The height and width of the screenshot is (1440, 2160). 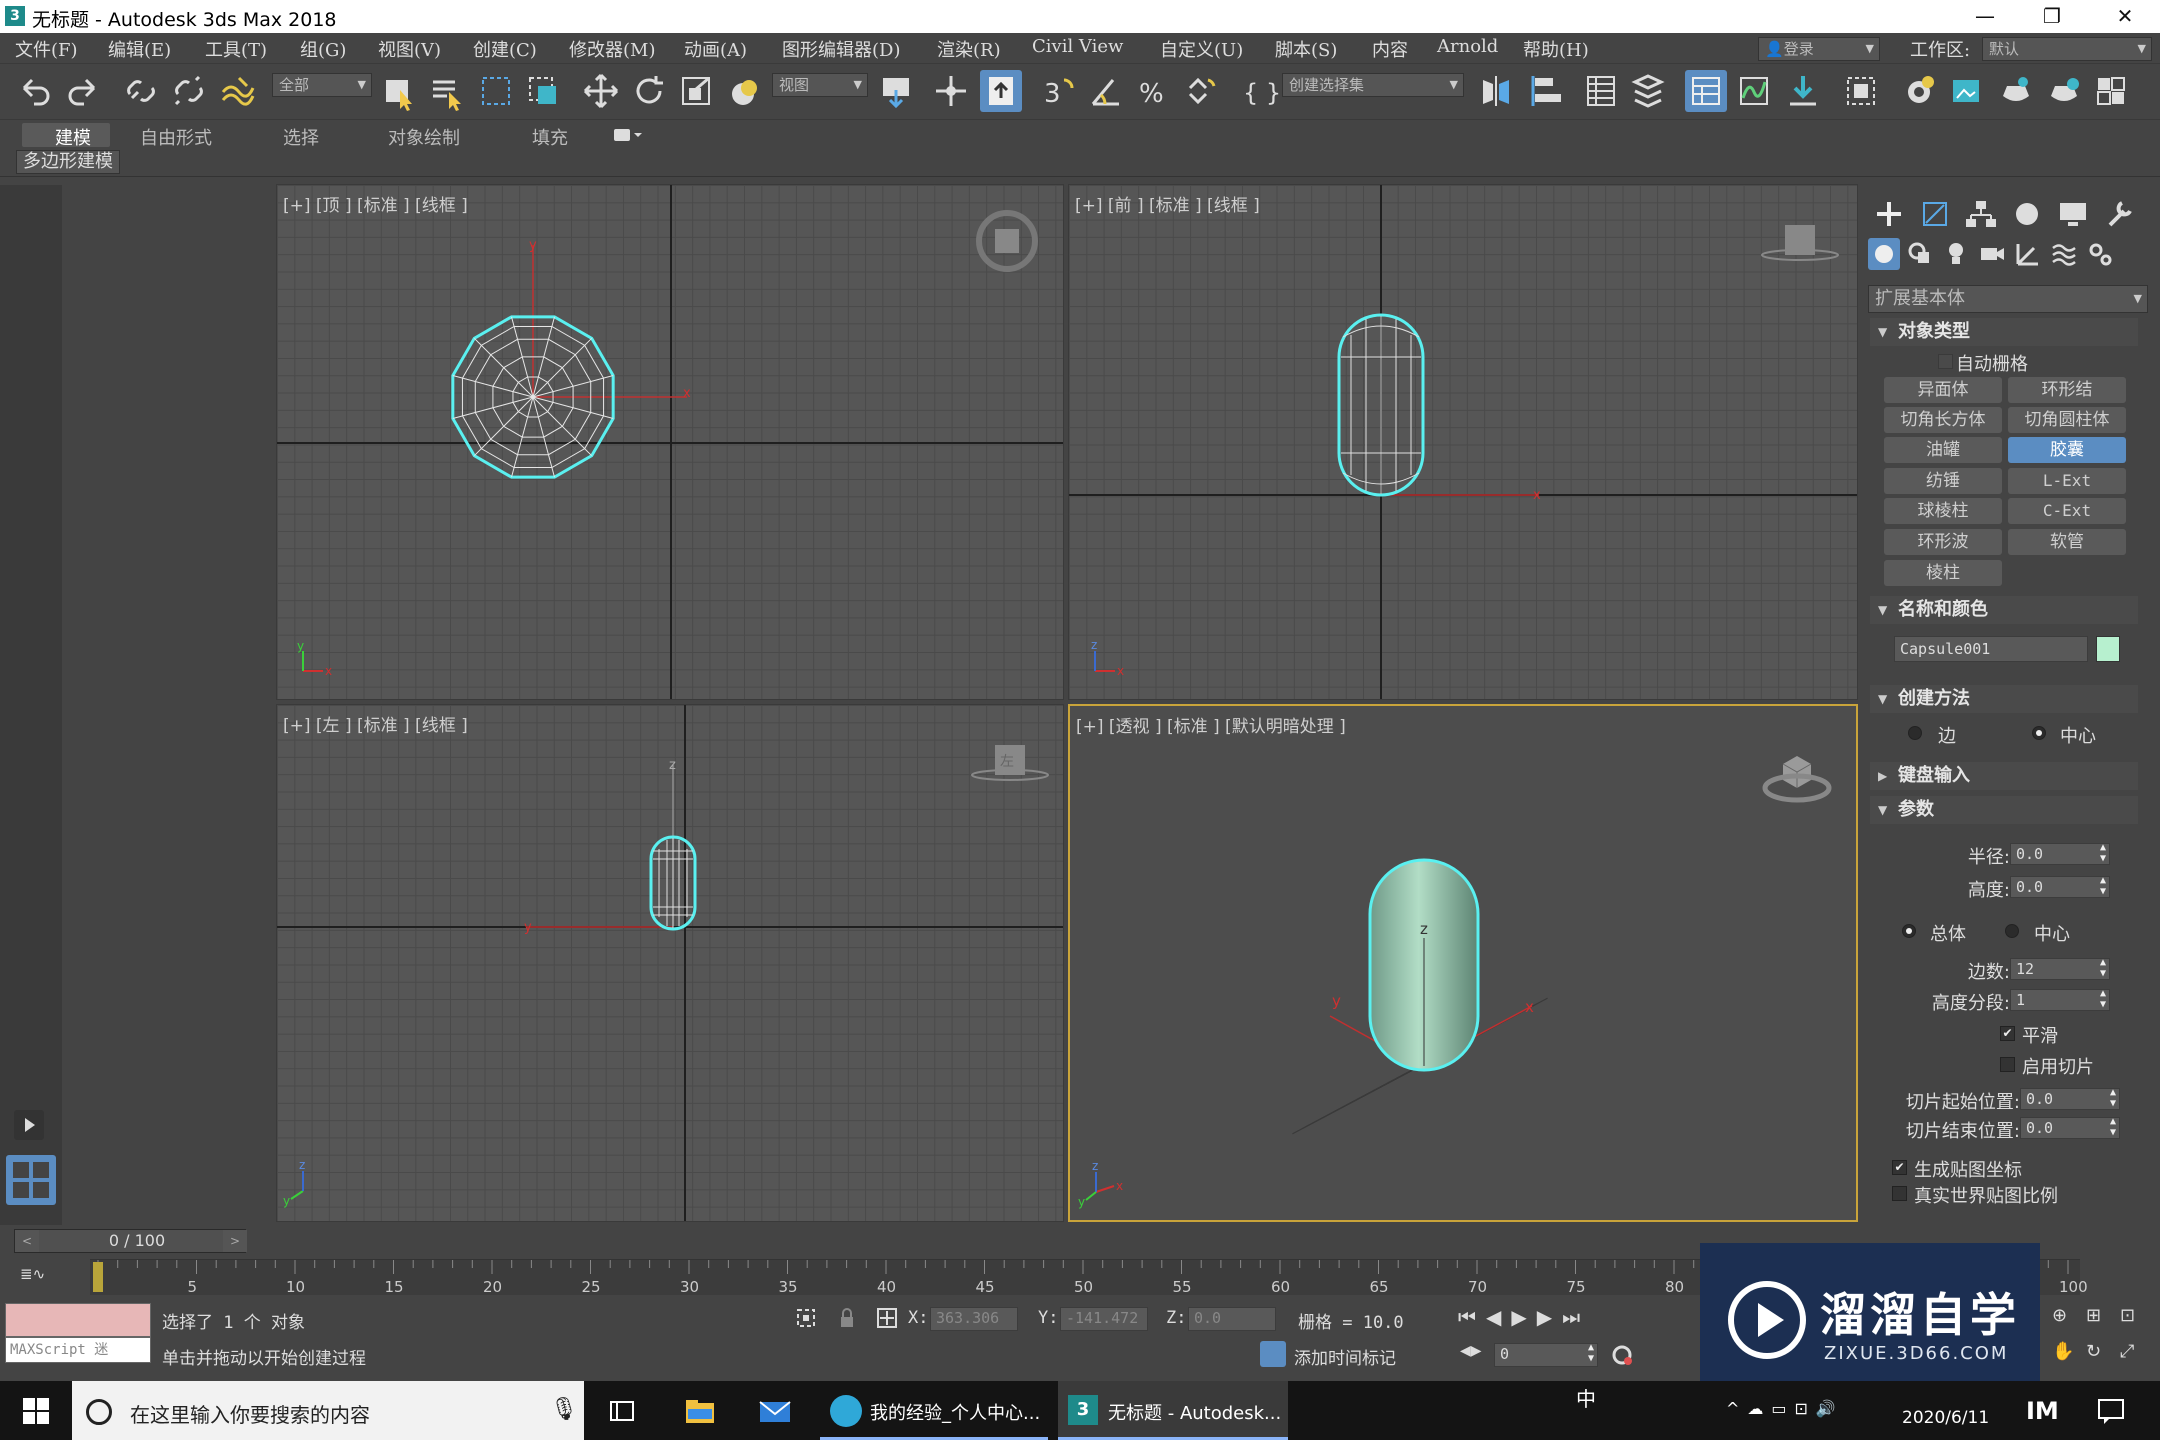 What do you see at coordinates (1463, 963) in the screenshot?
I see `viewport-perspective: [+] [透视 ] [标准 ] [默认明暗处理 ] y x z z x y` at bounding box center [1463, 963].